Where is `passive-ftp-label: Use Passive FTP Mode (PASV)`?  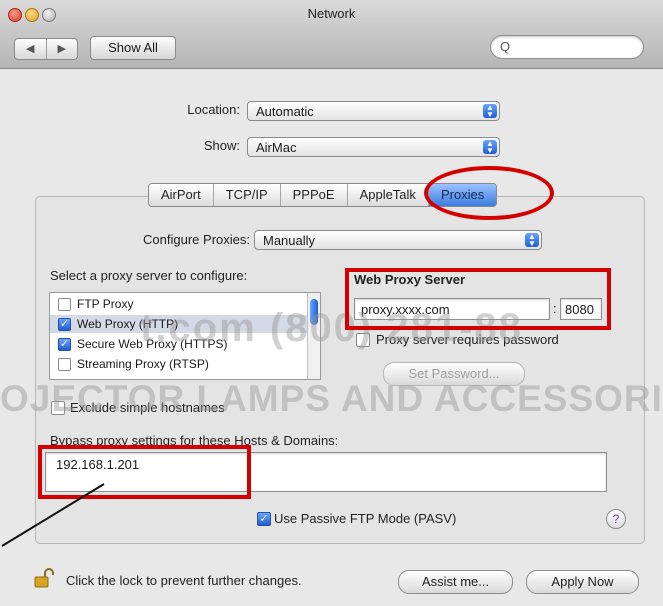 passive-ftp-label: Use Passive FTP Mode (PASV) is located at coordinates (365, 518).